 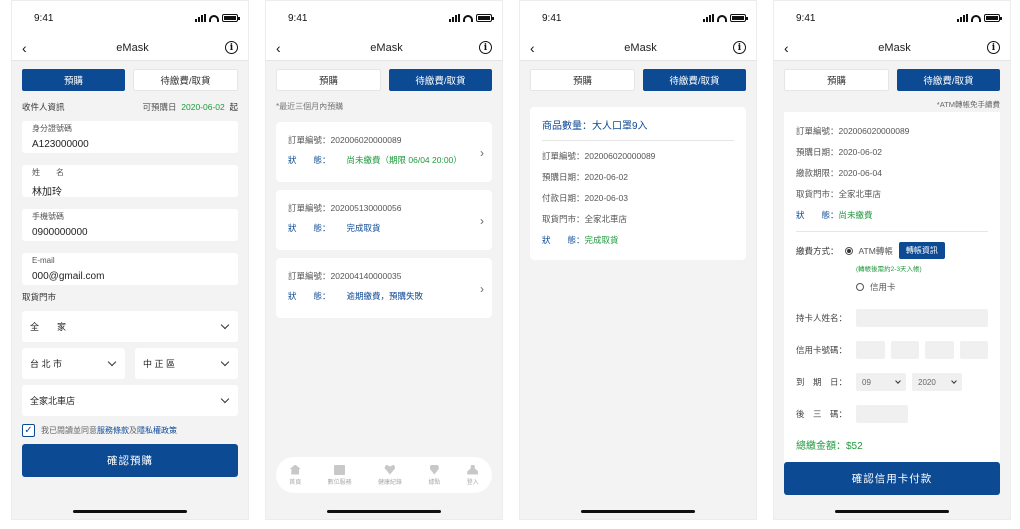 I want to click on email-value: 000@gmail.com, so click(x=68, y=276).